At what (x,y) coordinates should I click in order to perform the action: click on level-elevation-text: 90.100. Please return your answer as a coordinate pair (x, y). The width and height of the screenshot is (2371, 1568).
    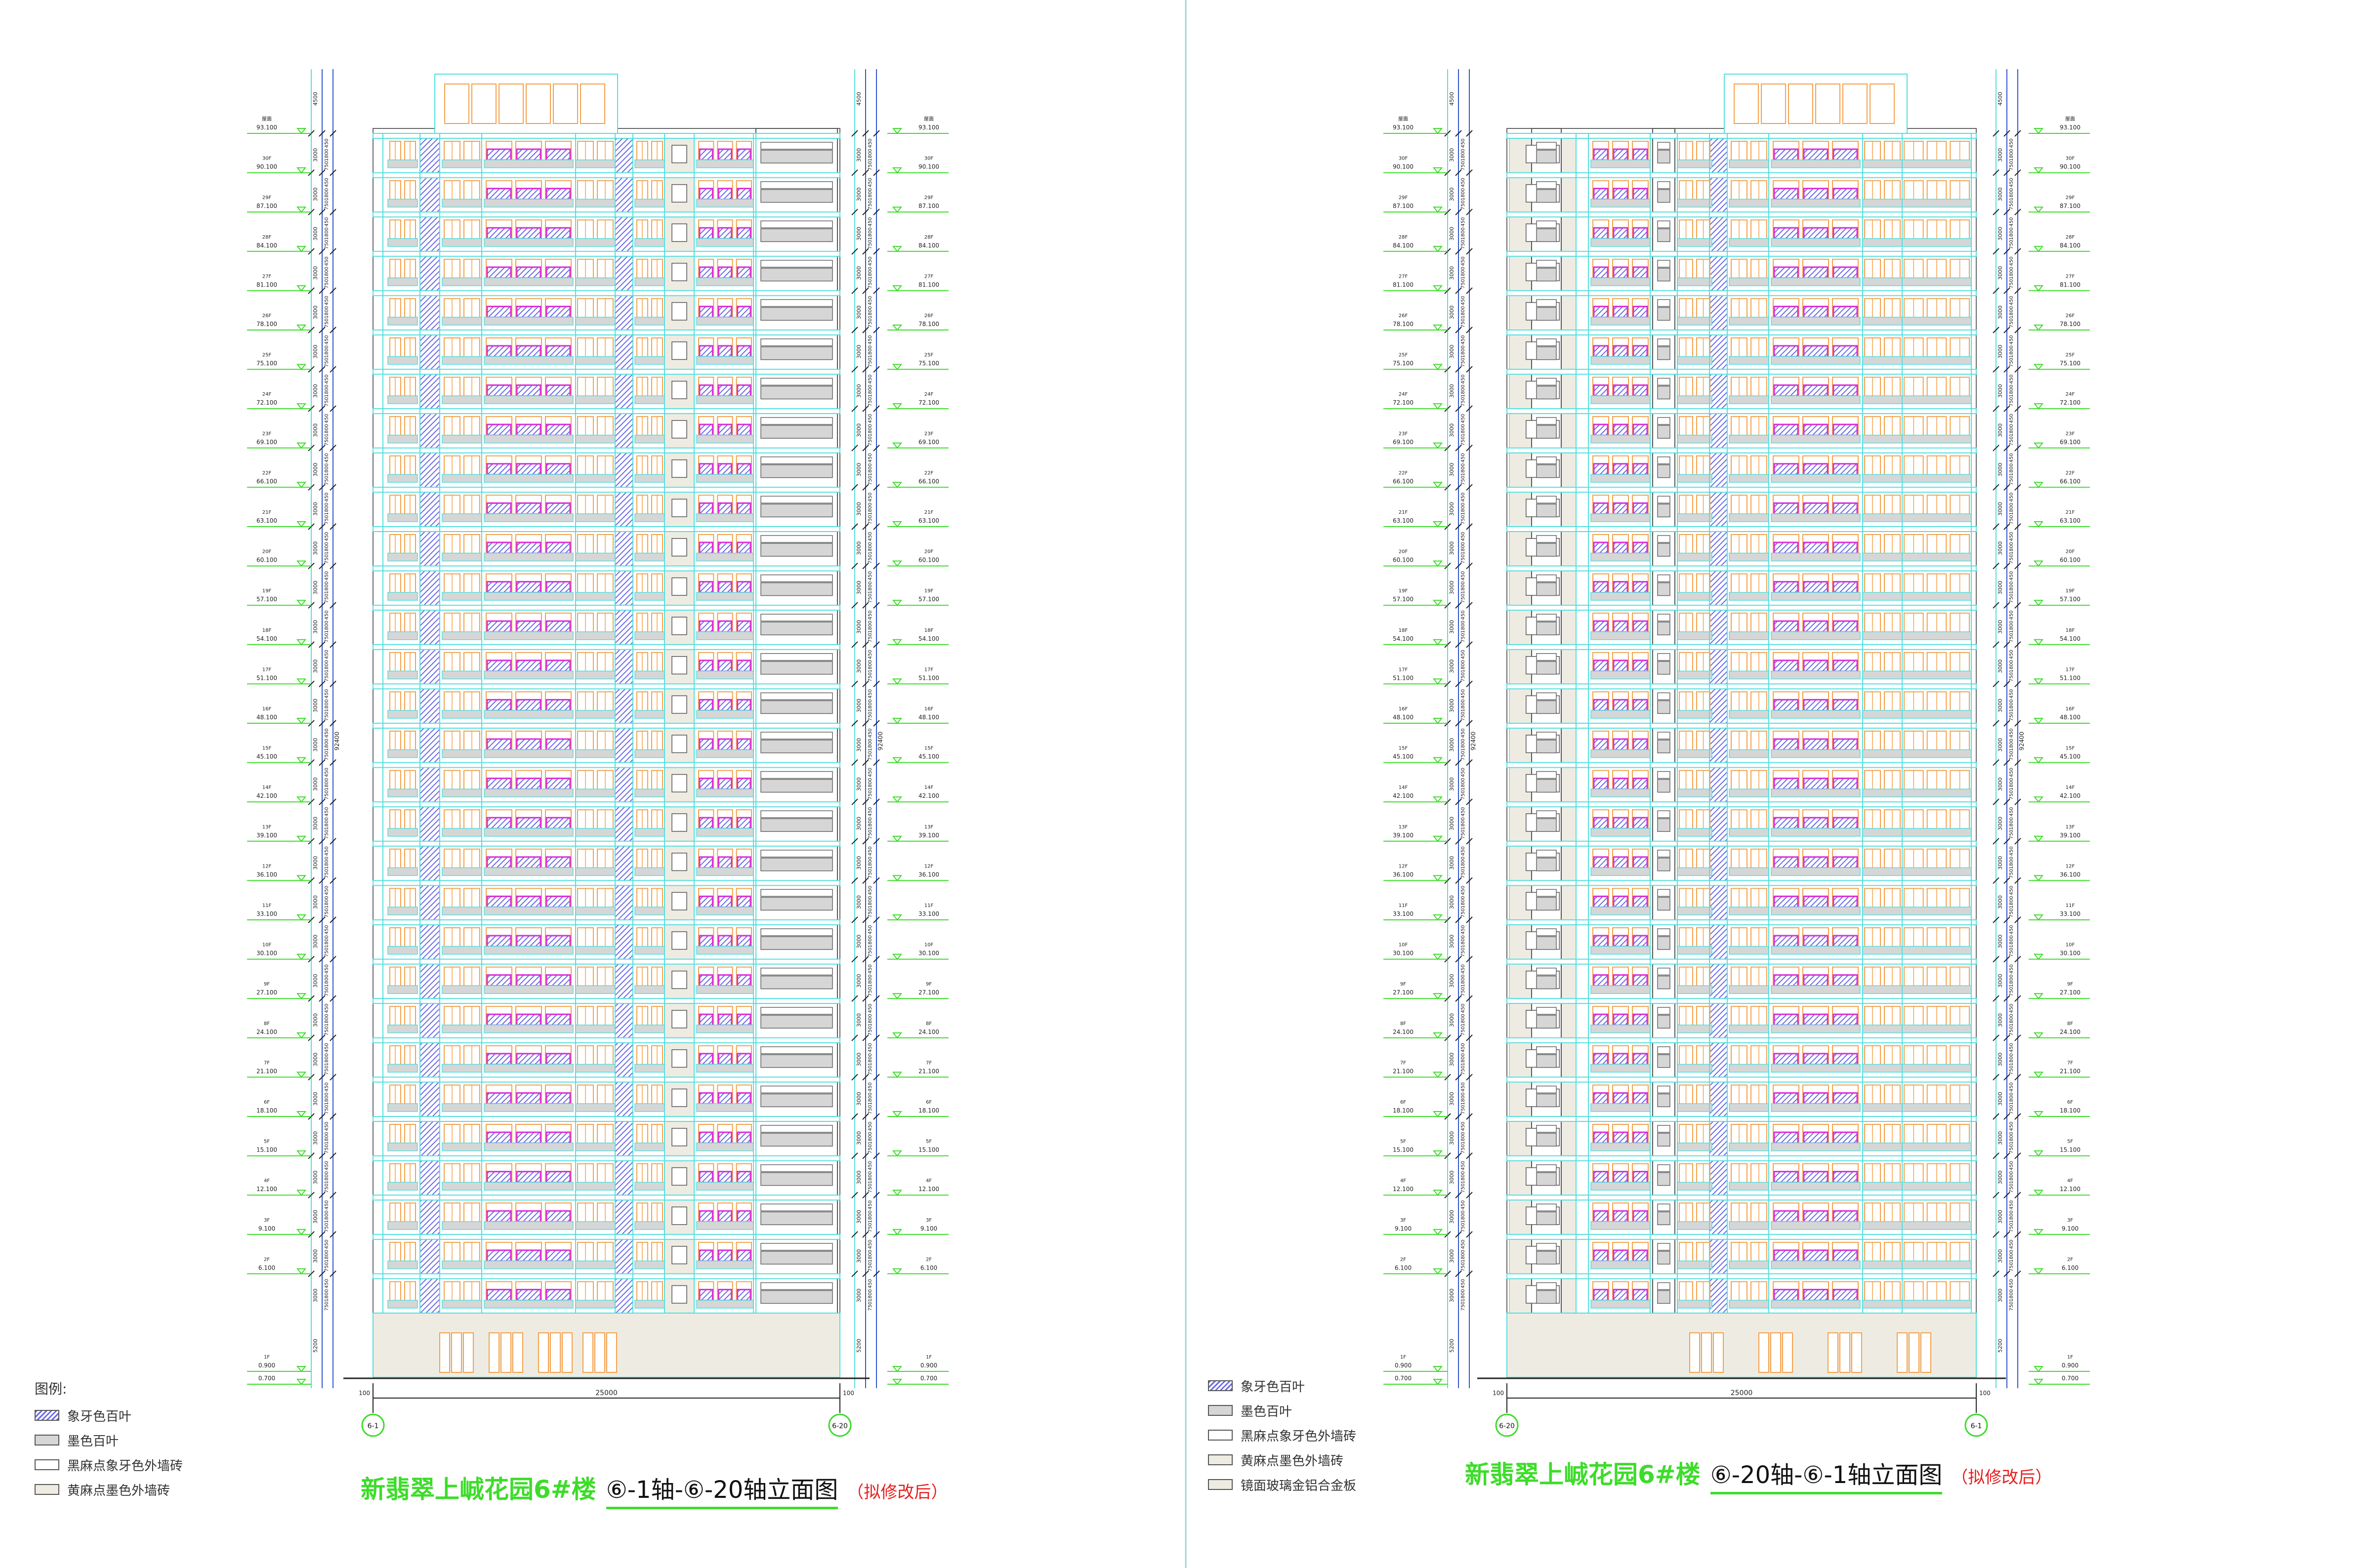
    Looking at the image, I should click on (1404, 167).